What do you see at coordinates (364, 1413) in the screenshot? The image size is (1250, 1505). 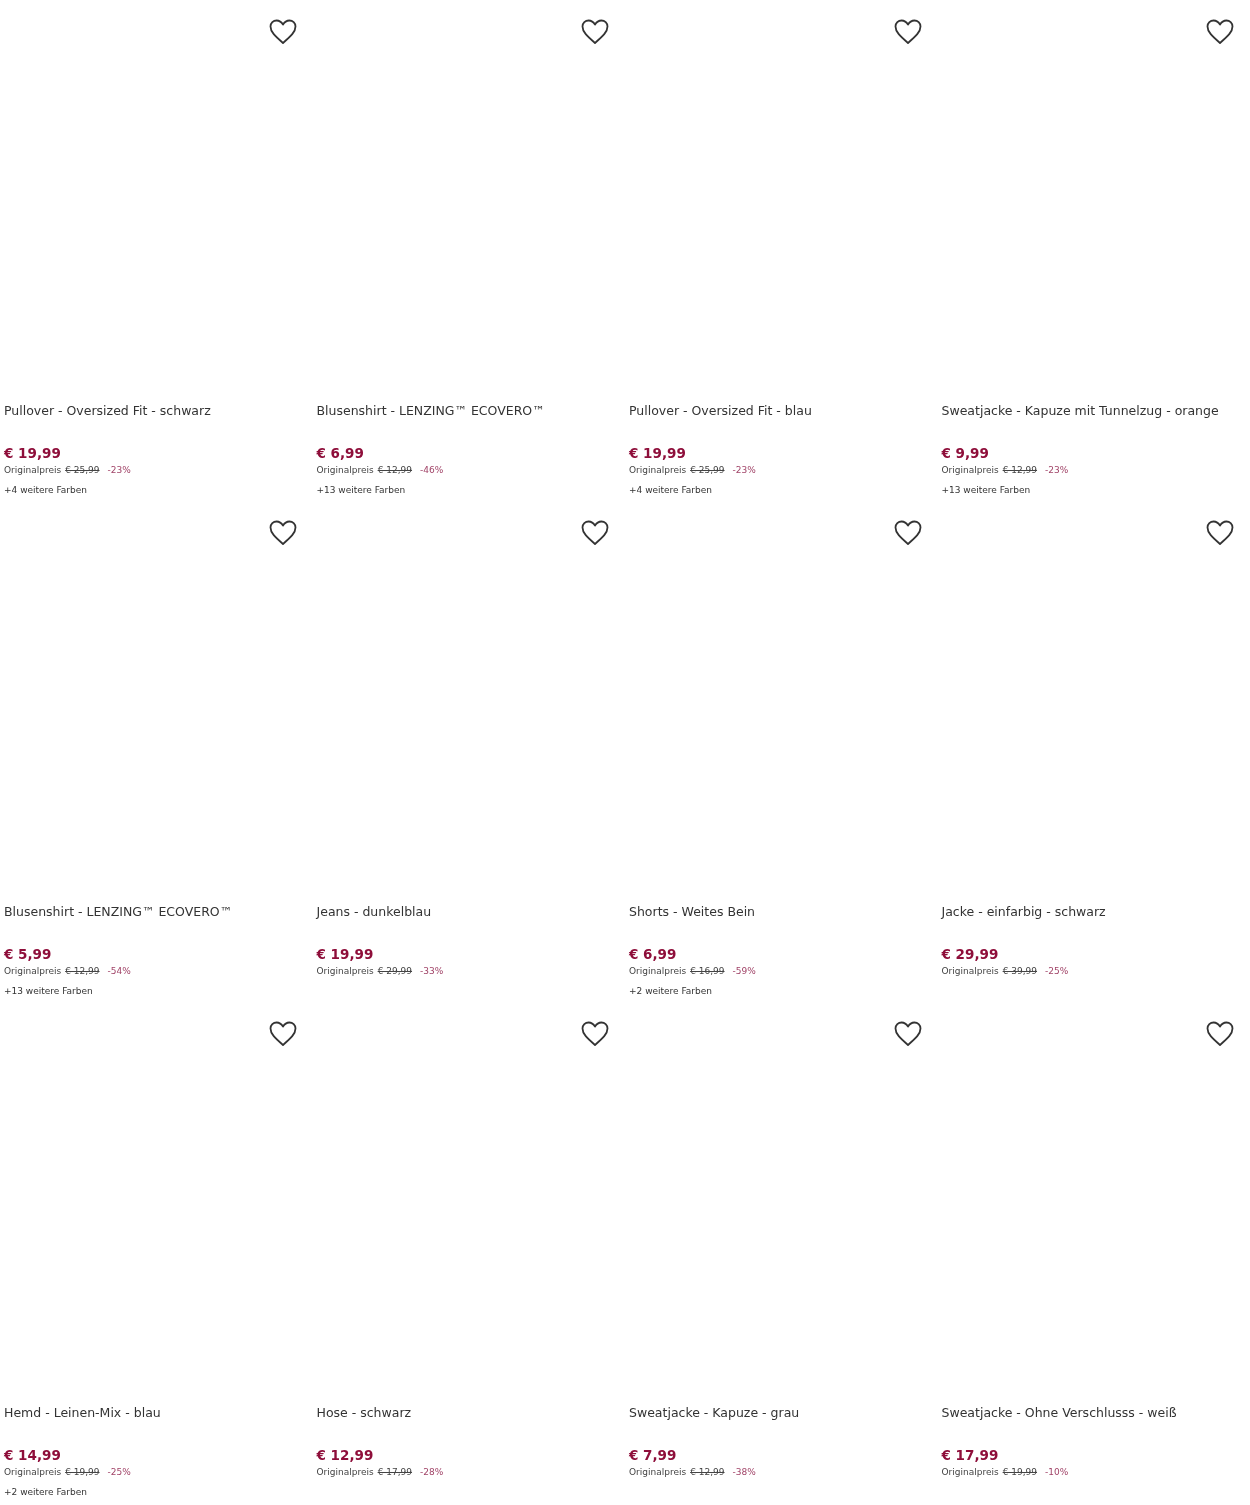 I see `product-title: Hose - schwarz` at bounding box center [364, 1413].